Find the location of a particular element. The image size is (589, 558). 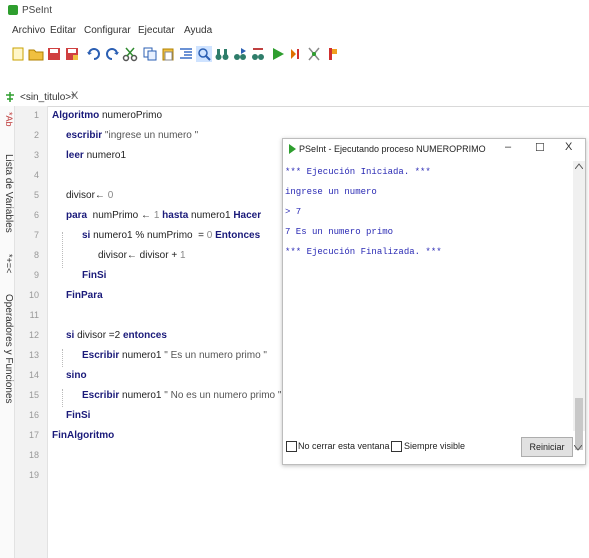

tab-lista-de-variables: Lista de Variables is located at coordinates (7, 193).